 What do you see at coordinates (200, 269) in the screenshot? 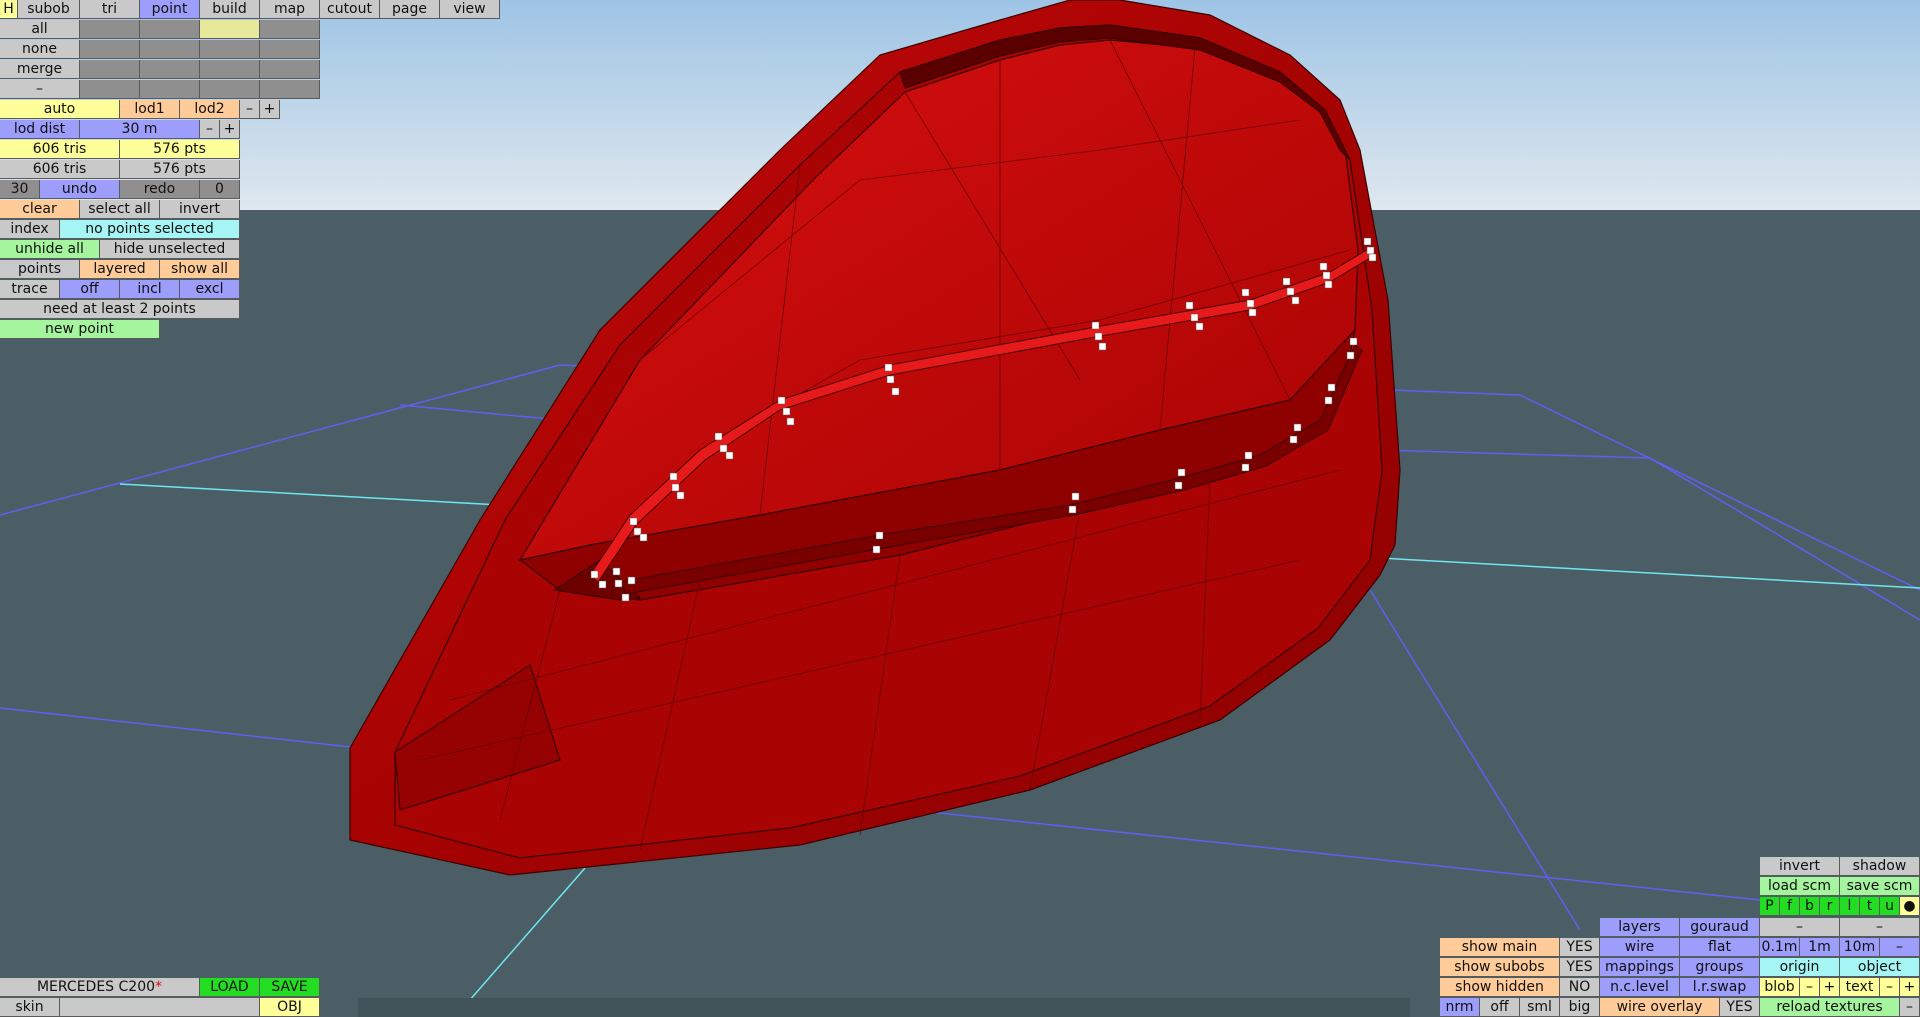
I see `show-all-button: show all` at bounding box center [200, 269].